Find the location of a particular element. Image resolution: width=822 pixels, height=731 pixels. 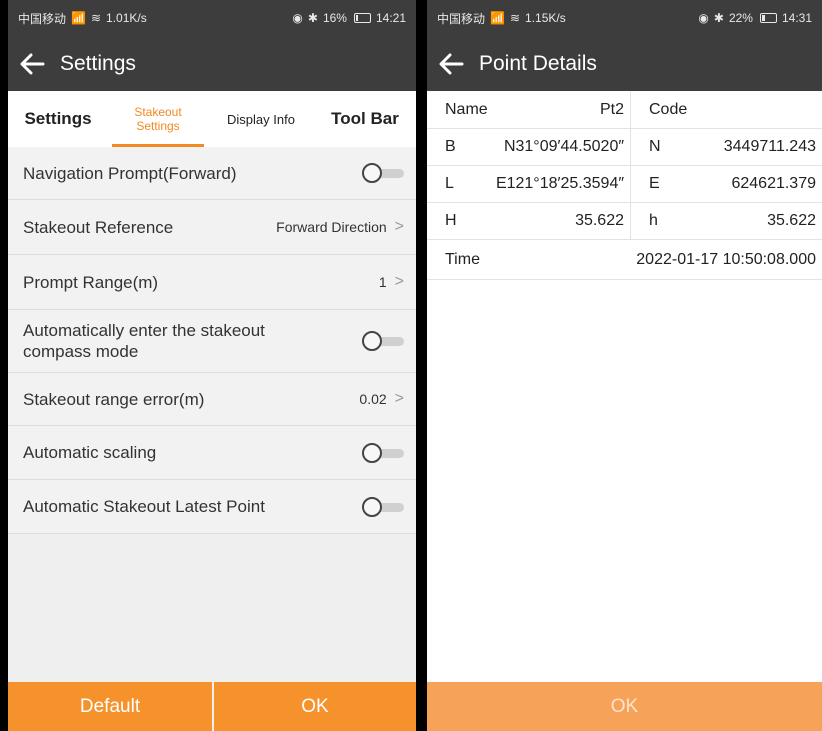

auto-stakeout-latest-toggle is located at coordinates (383, 506).